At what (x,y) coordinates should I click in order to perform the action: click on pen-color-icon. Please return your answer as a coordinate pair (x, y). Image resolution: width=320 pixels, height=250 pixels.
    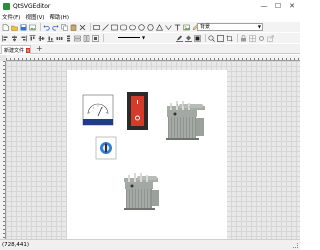
    Looking at the image, I should click on (179, 38).